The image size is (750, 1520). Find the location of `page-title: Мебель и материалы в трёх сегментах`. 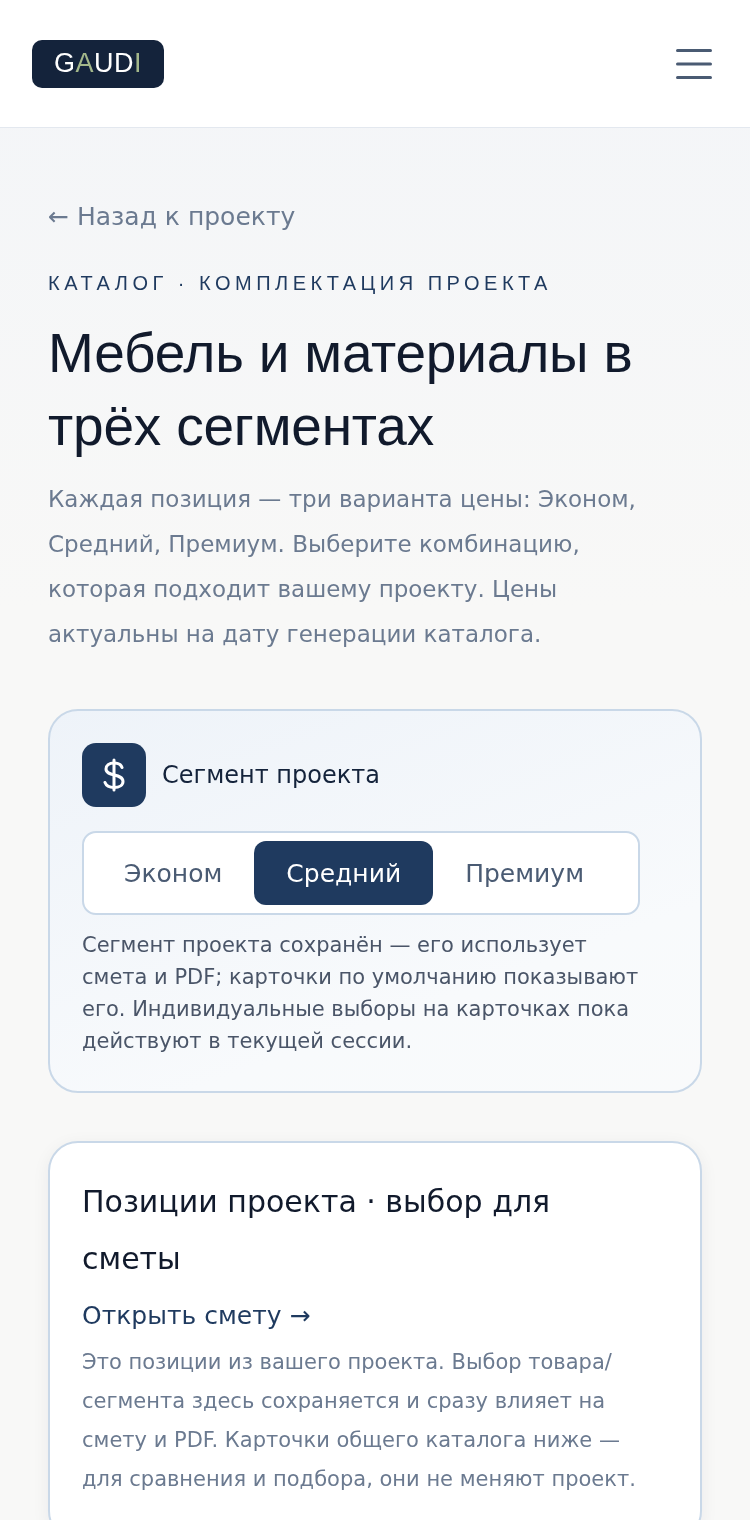

page-title: Мебель и материалы в трёх сегментах is located at coordinates (341, 390).